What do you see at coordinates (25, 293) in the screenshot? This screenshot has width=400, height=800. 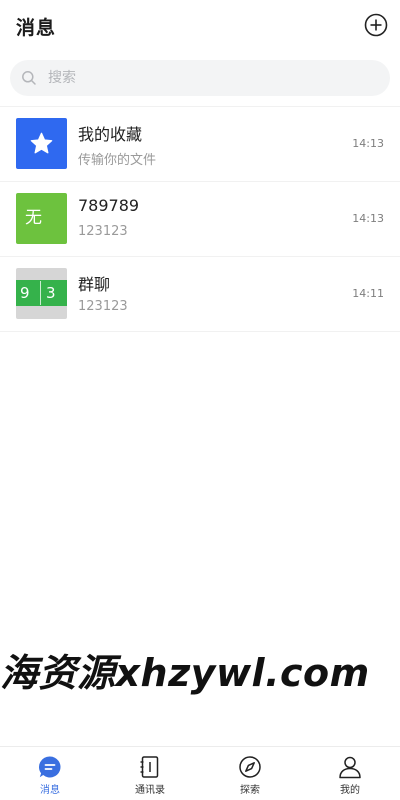 I see `avatar-digit: 9` at bounding box center [25, 293].